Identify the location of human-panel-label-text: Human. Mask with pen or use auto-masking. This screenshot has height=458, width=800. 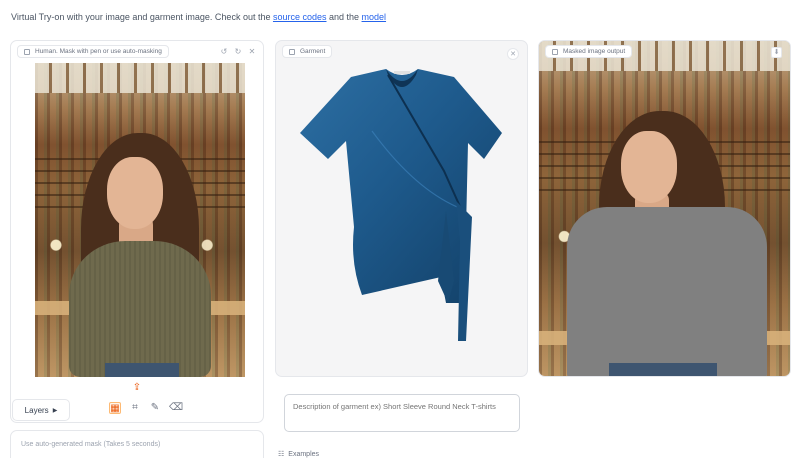
(98, 51).